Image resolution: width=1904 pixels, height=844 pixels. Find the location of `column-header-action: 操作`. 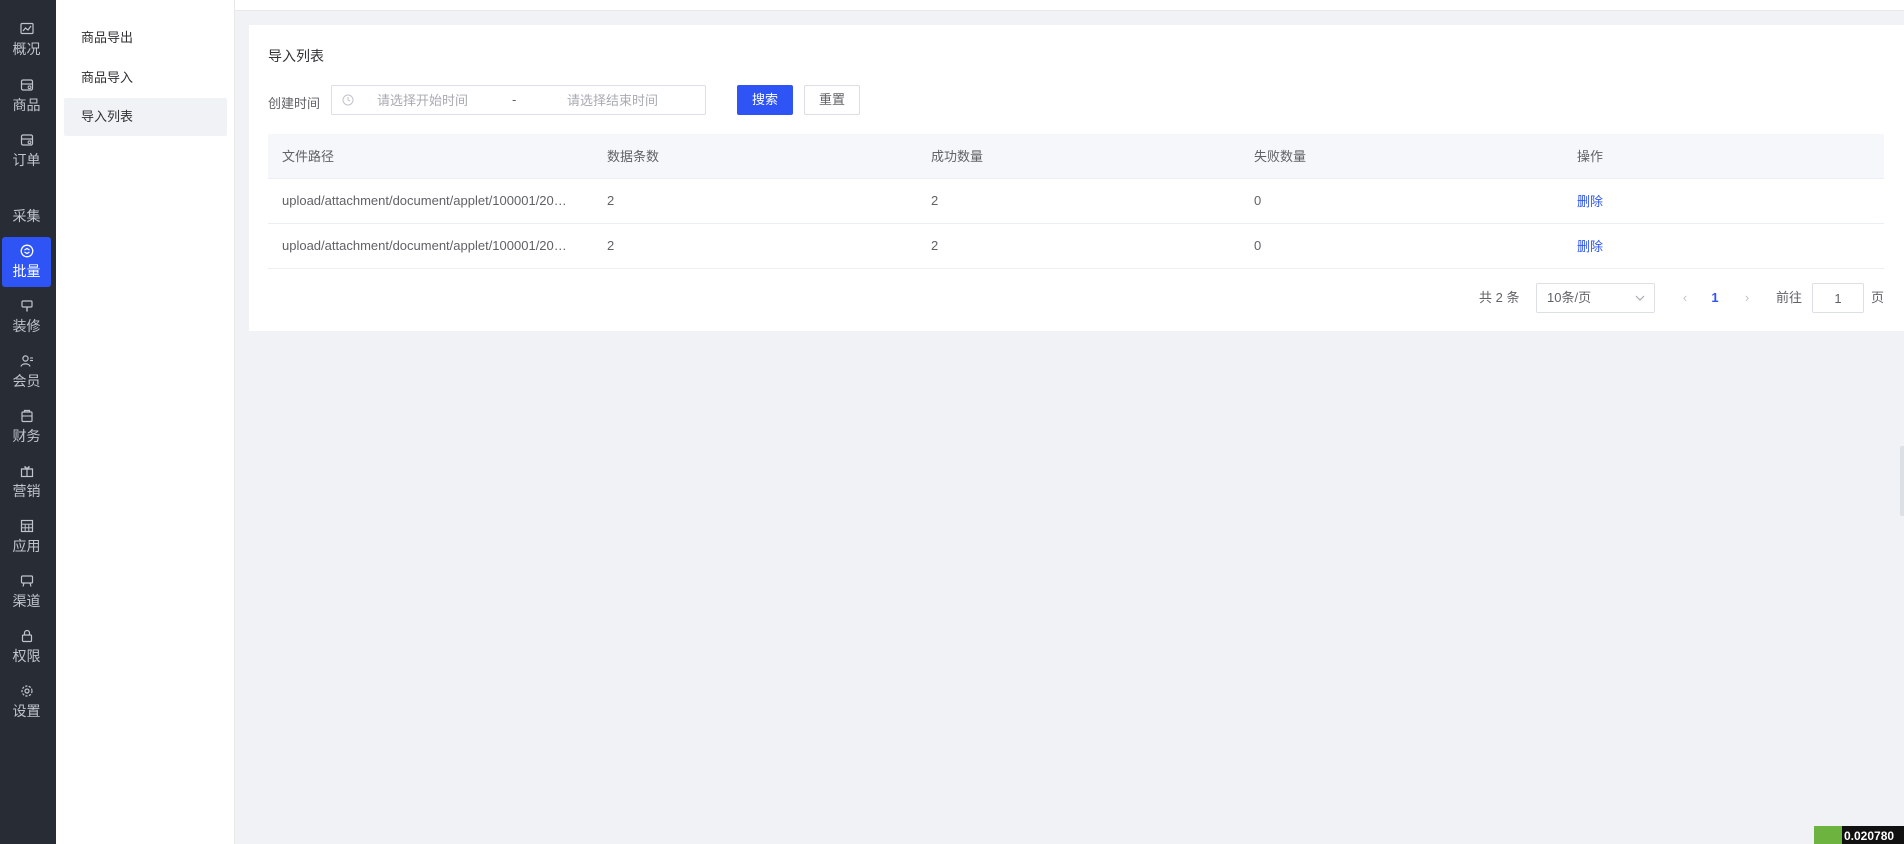

column-header-action: 操作 is located at coordinates (1723, 156).